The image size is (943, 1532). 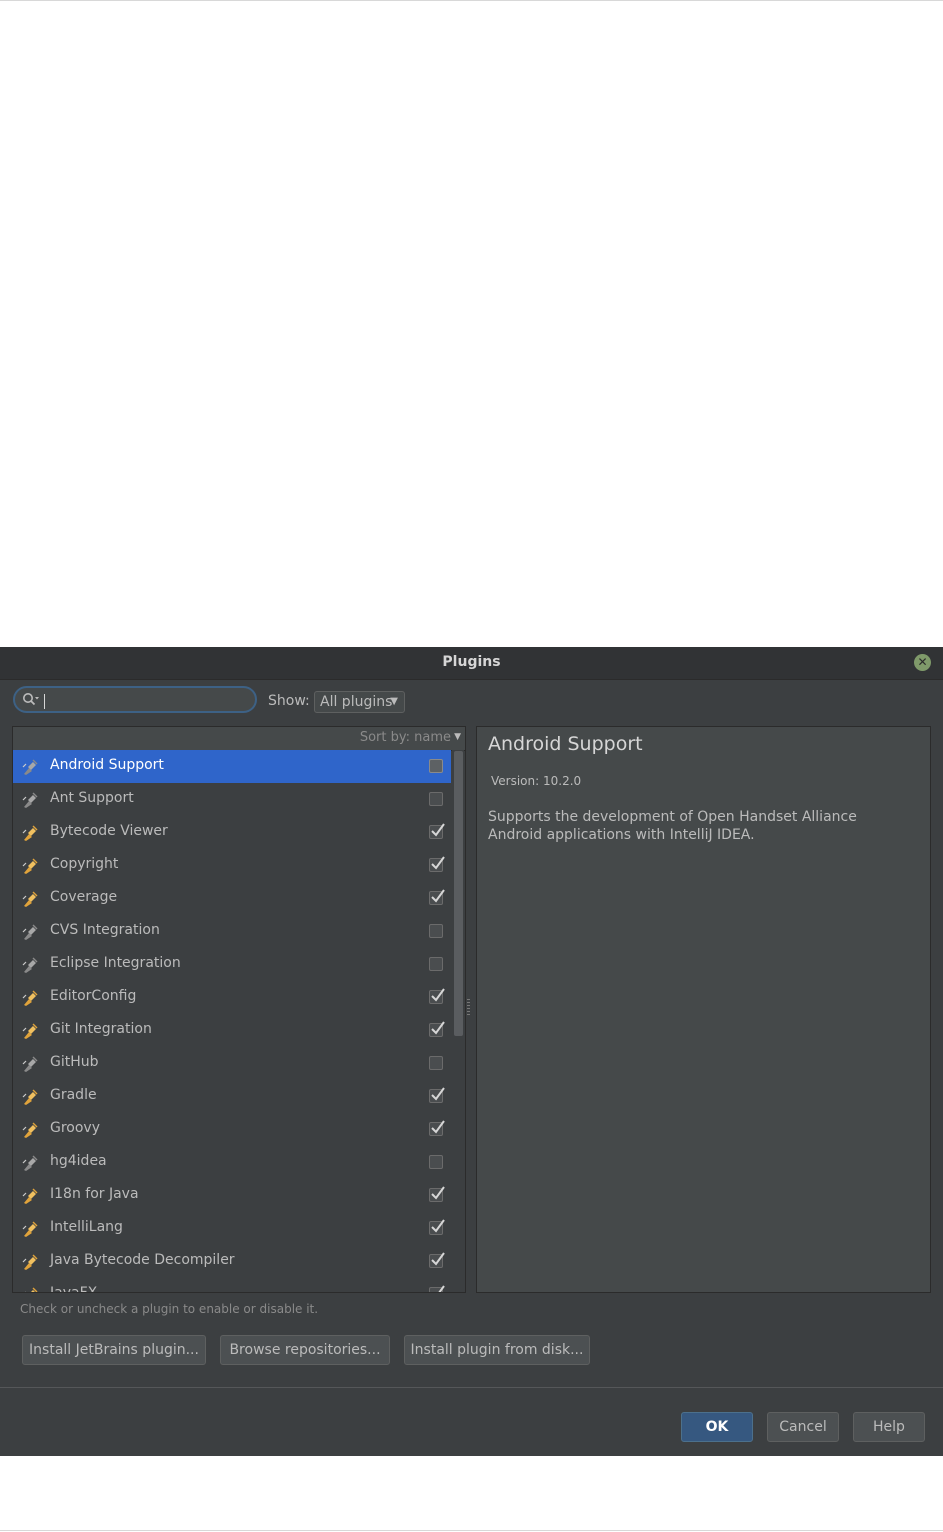 What do you see at coordinates (458, 893) in the screenshot?
I see `scrollbar-thumb` at bounding box center [458, 893].